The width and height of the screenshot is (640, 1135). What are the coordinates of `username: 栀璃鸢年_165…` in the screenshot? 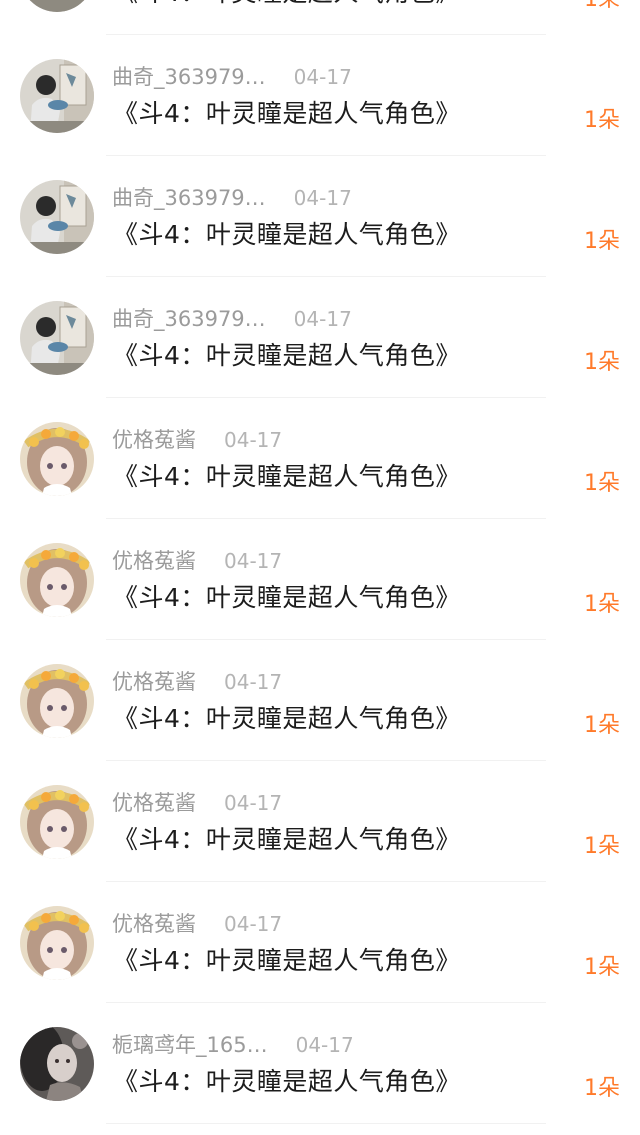 It's located at (190, 1045).